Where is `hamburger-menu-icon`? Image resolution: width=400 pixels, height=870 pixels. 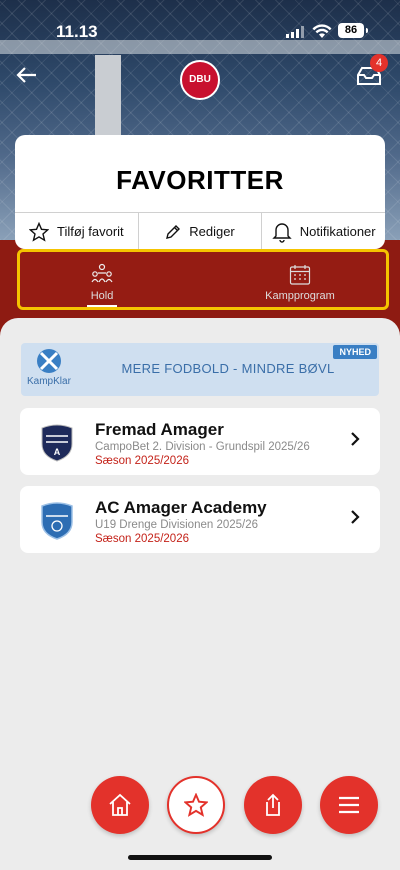 hamburger-menu-icon is located at coordinates (349, 805).